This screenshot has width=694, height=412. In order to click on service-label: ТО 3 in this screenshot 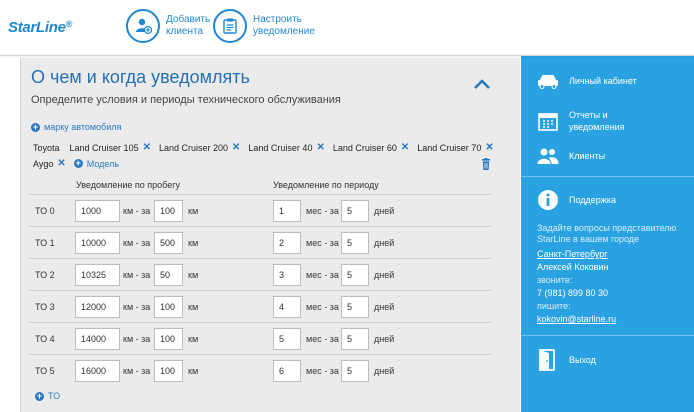, I will do `click(45, 307)`.